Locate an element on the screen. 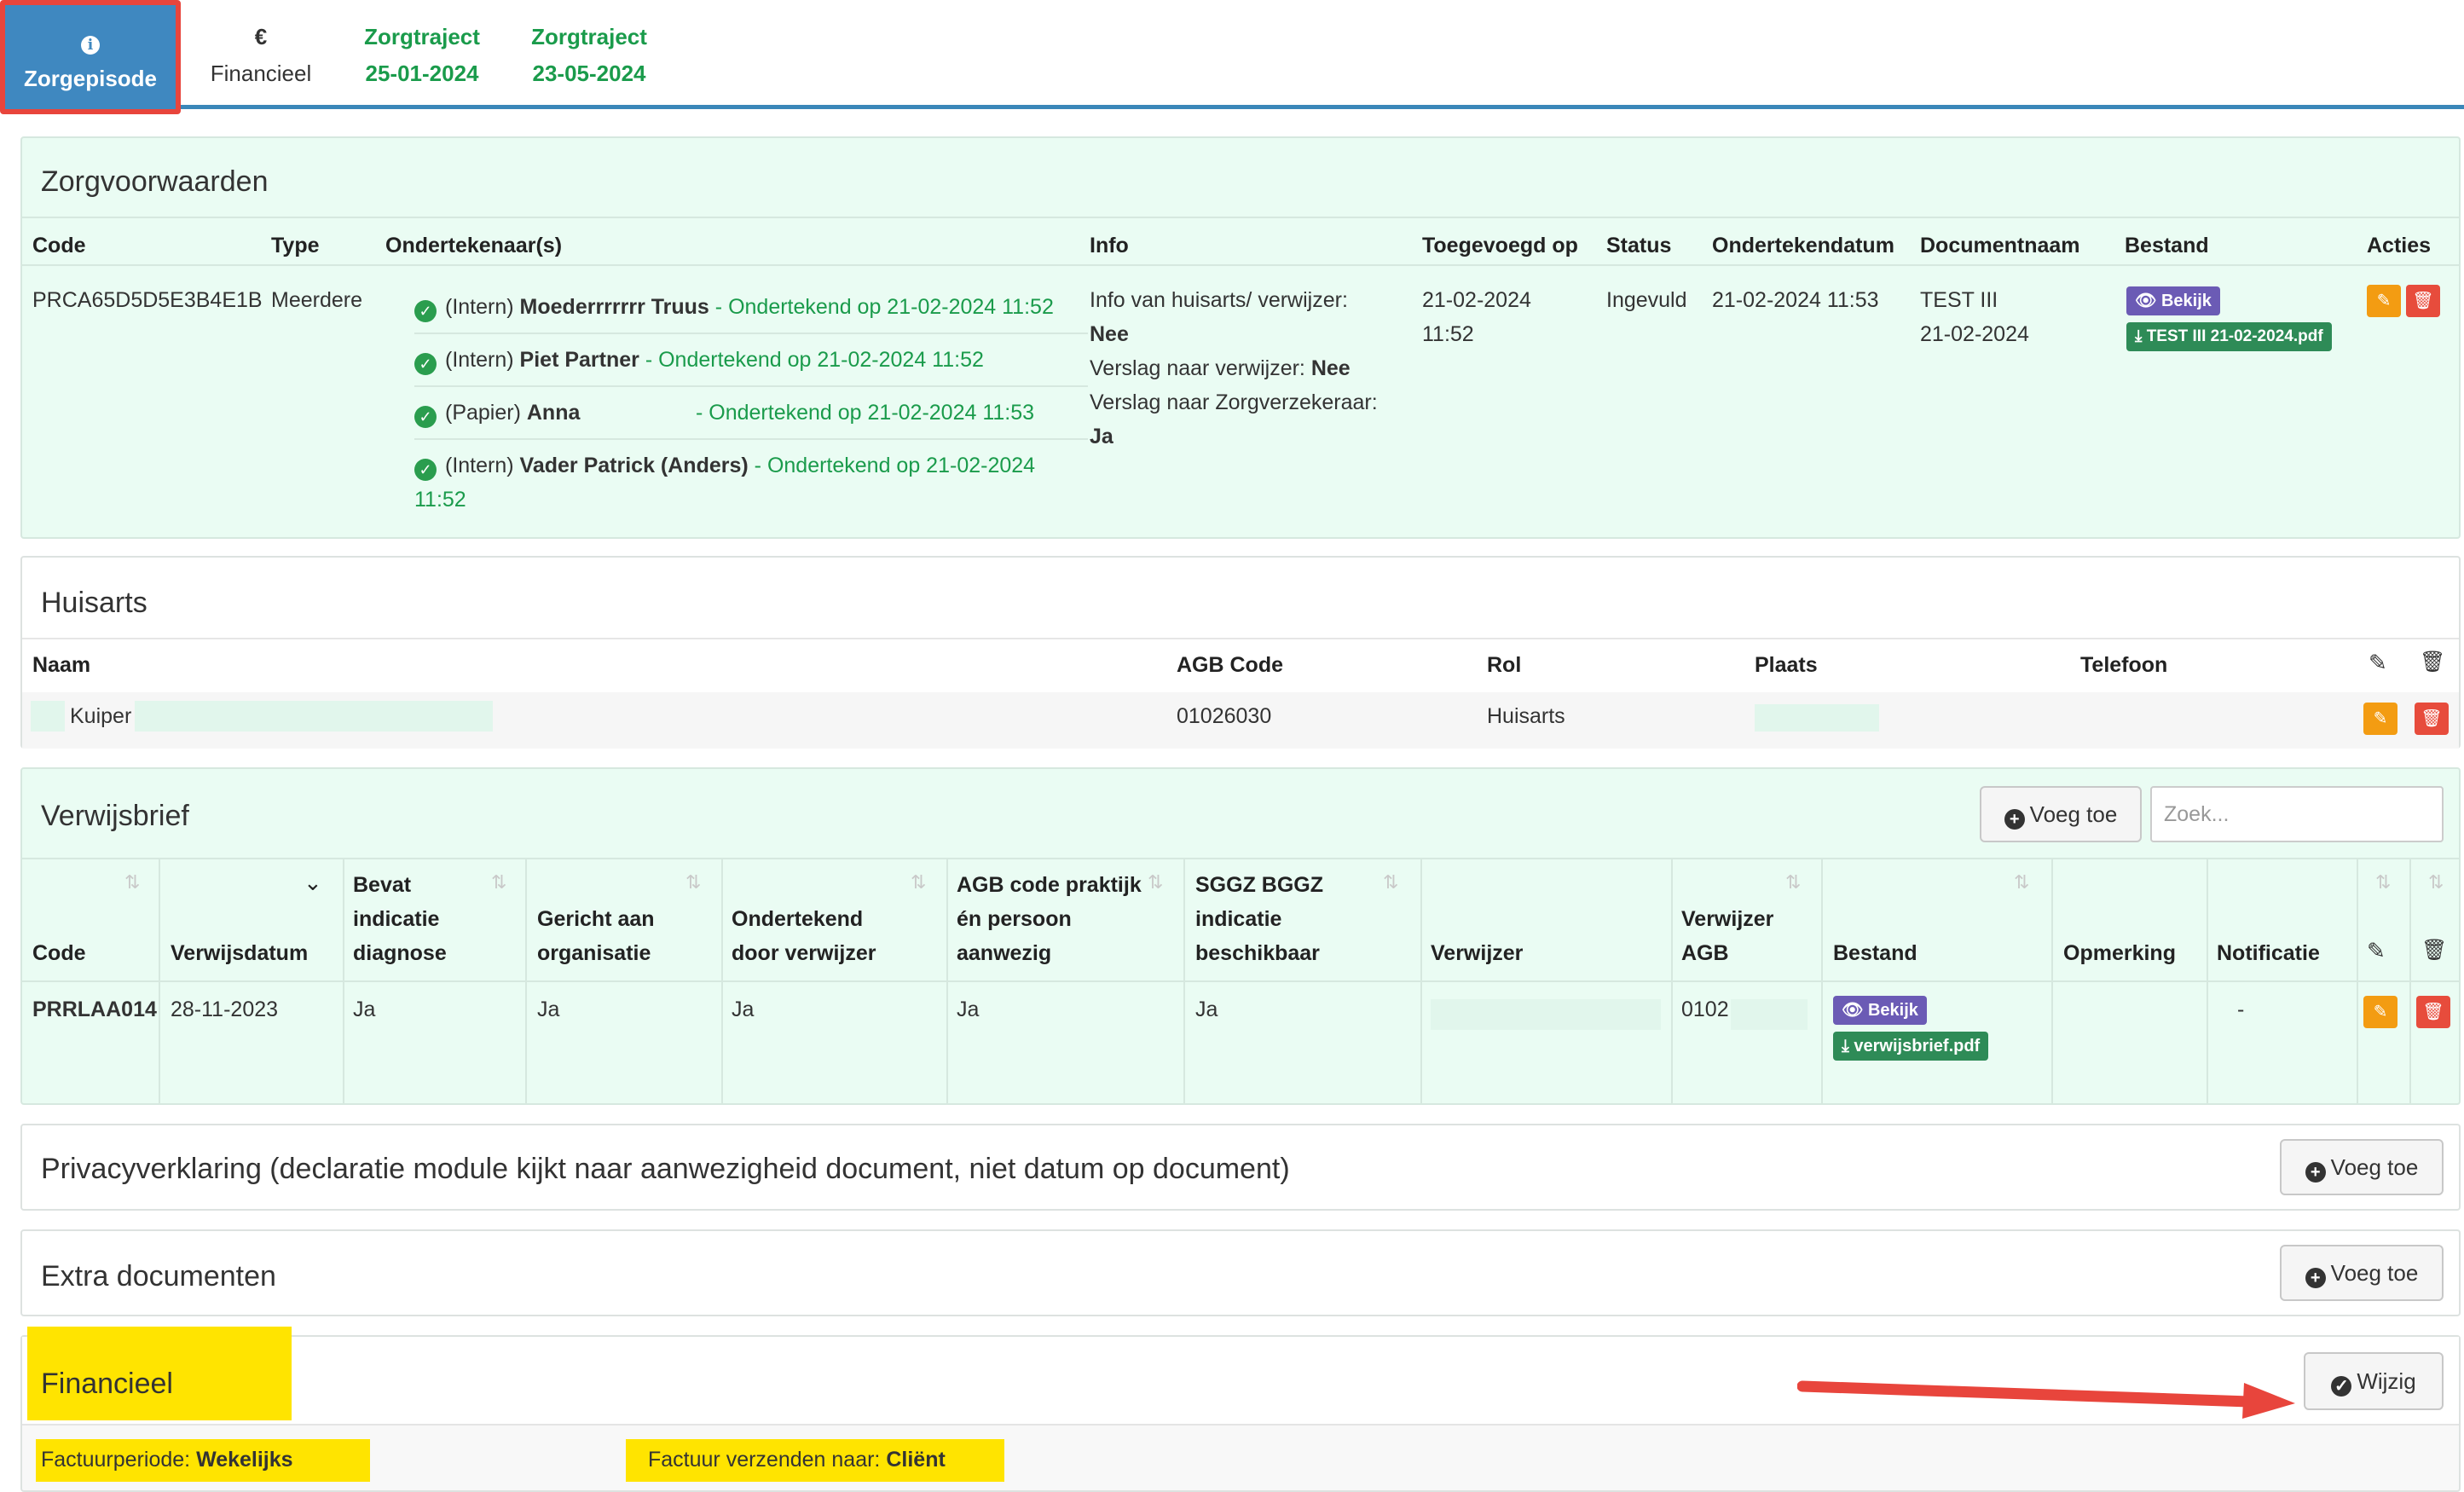 The height and width of the screenshot is (1492, 2464). cell-docname: TEST III is located at coordinates (1959, 300).